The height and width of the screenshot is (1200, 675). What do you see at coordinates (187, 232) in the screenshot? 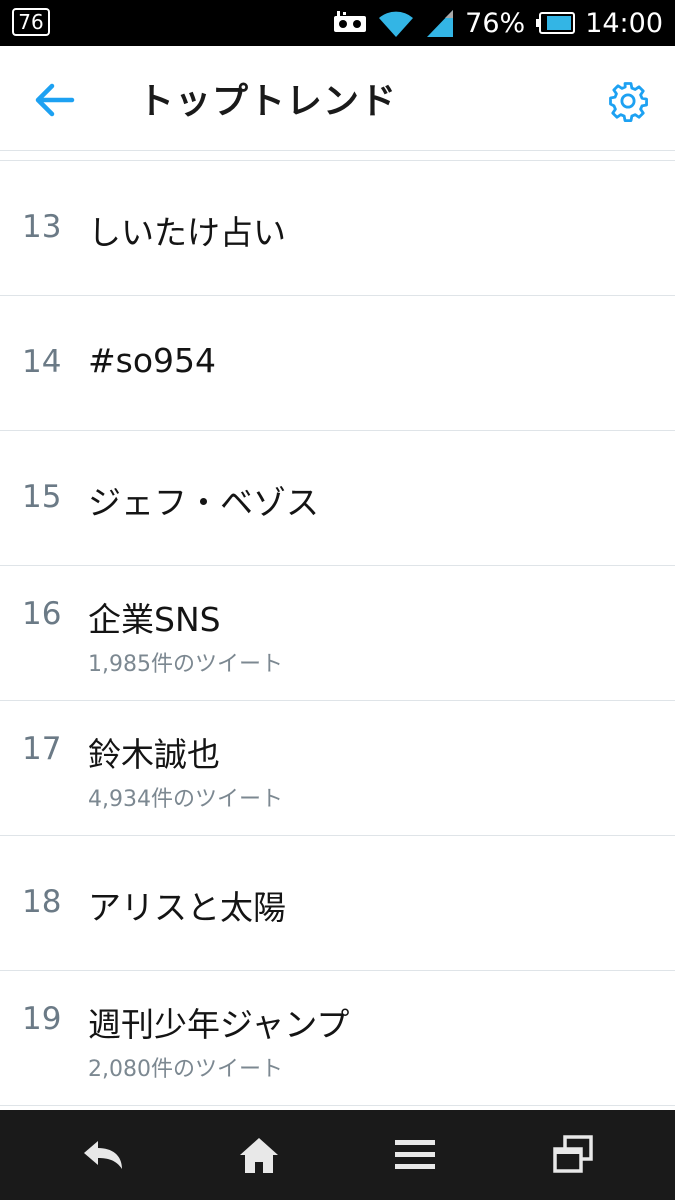
I see `trend-name: しいたけ占い` at bounding box center [187, 232].